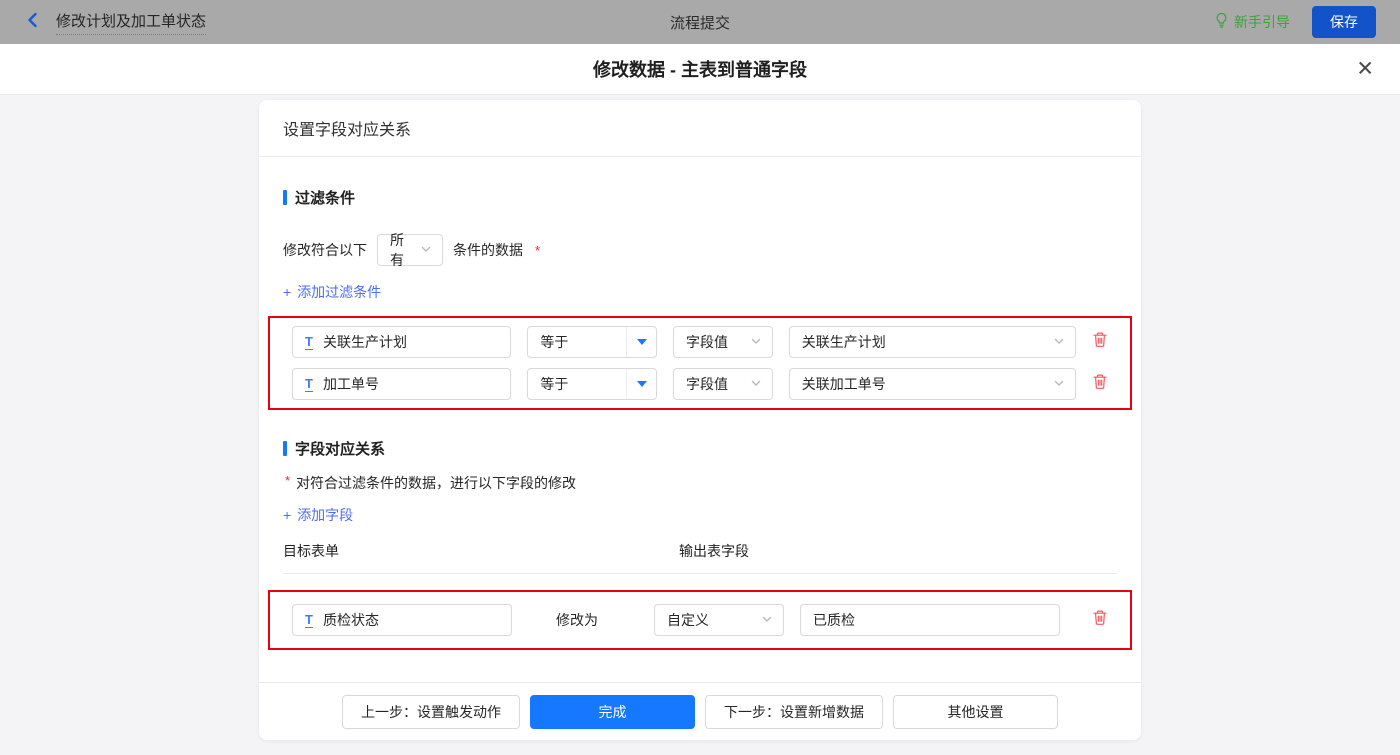 This screenshot has width=1400, height=755. I want to click on filter-section-title: 过滤条件, so click(700, 197).